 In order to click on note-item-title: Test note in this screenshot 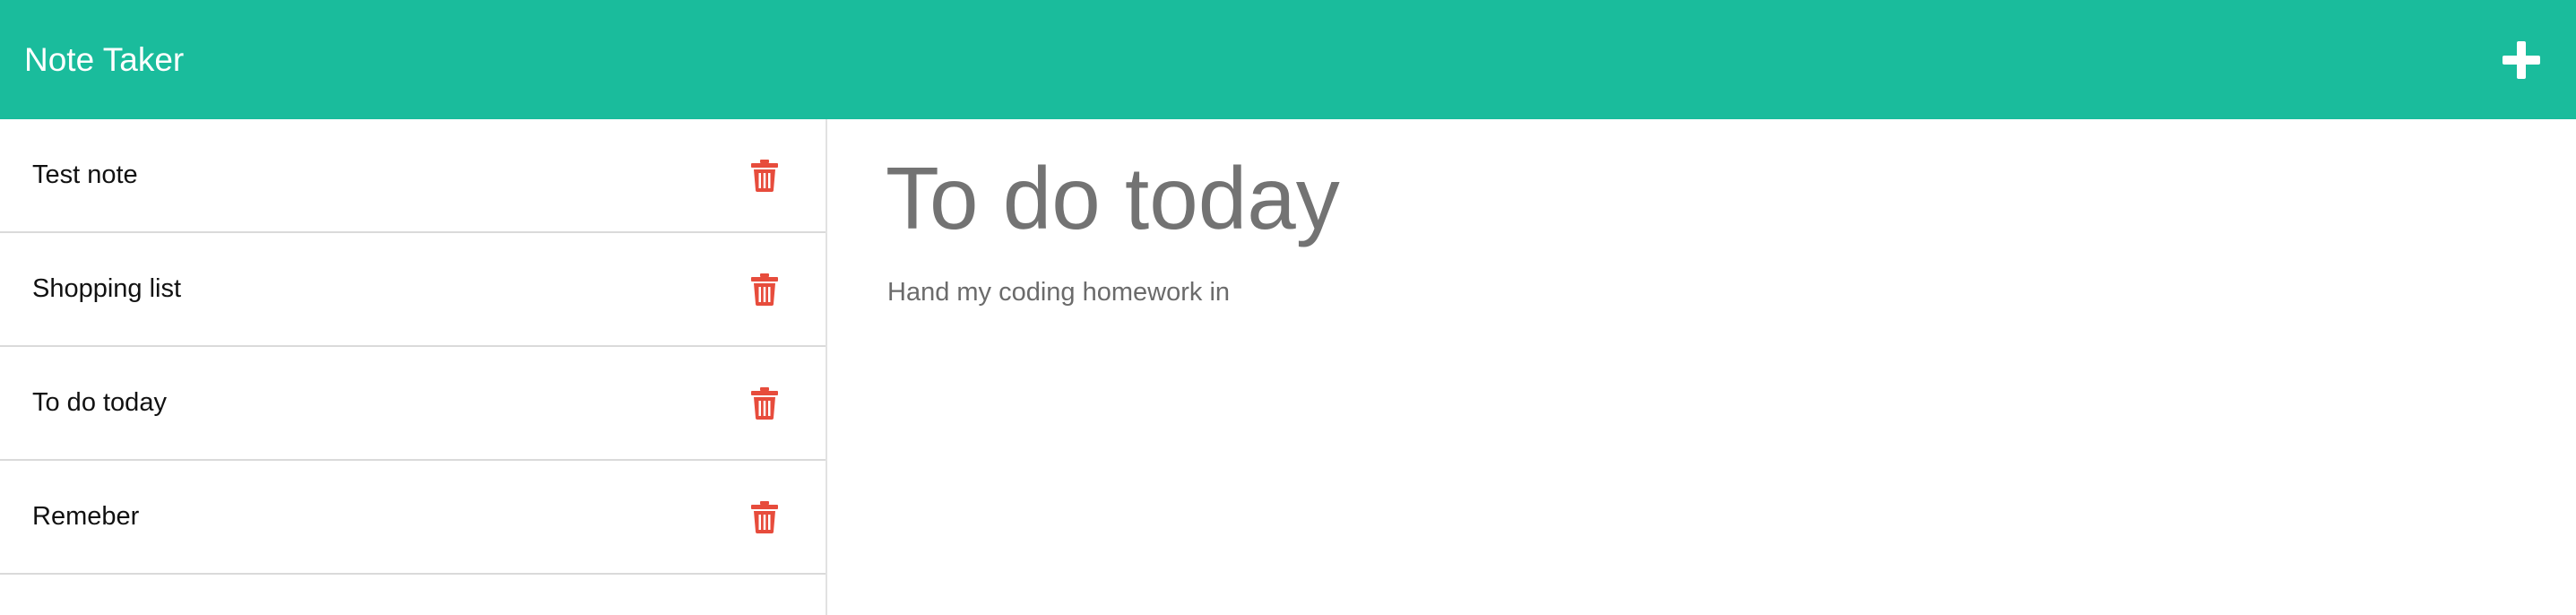, I will do `click(85, 175)`.